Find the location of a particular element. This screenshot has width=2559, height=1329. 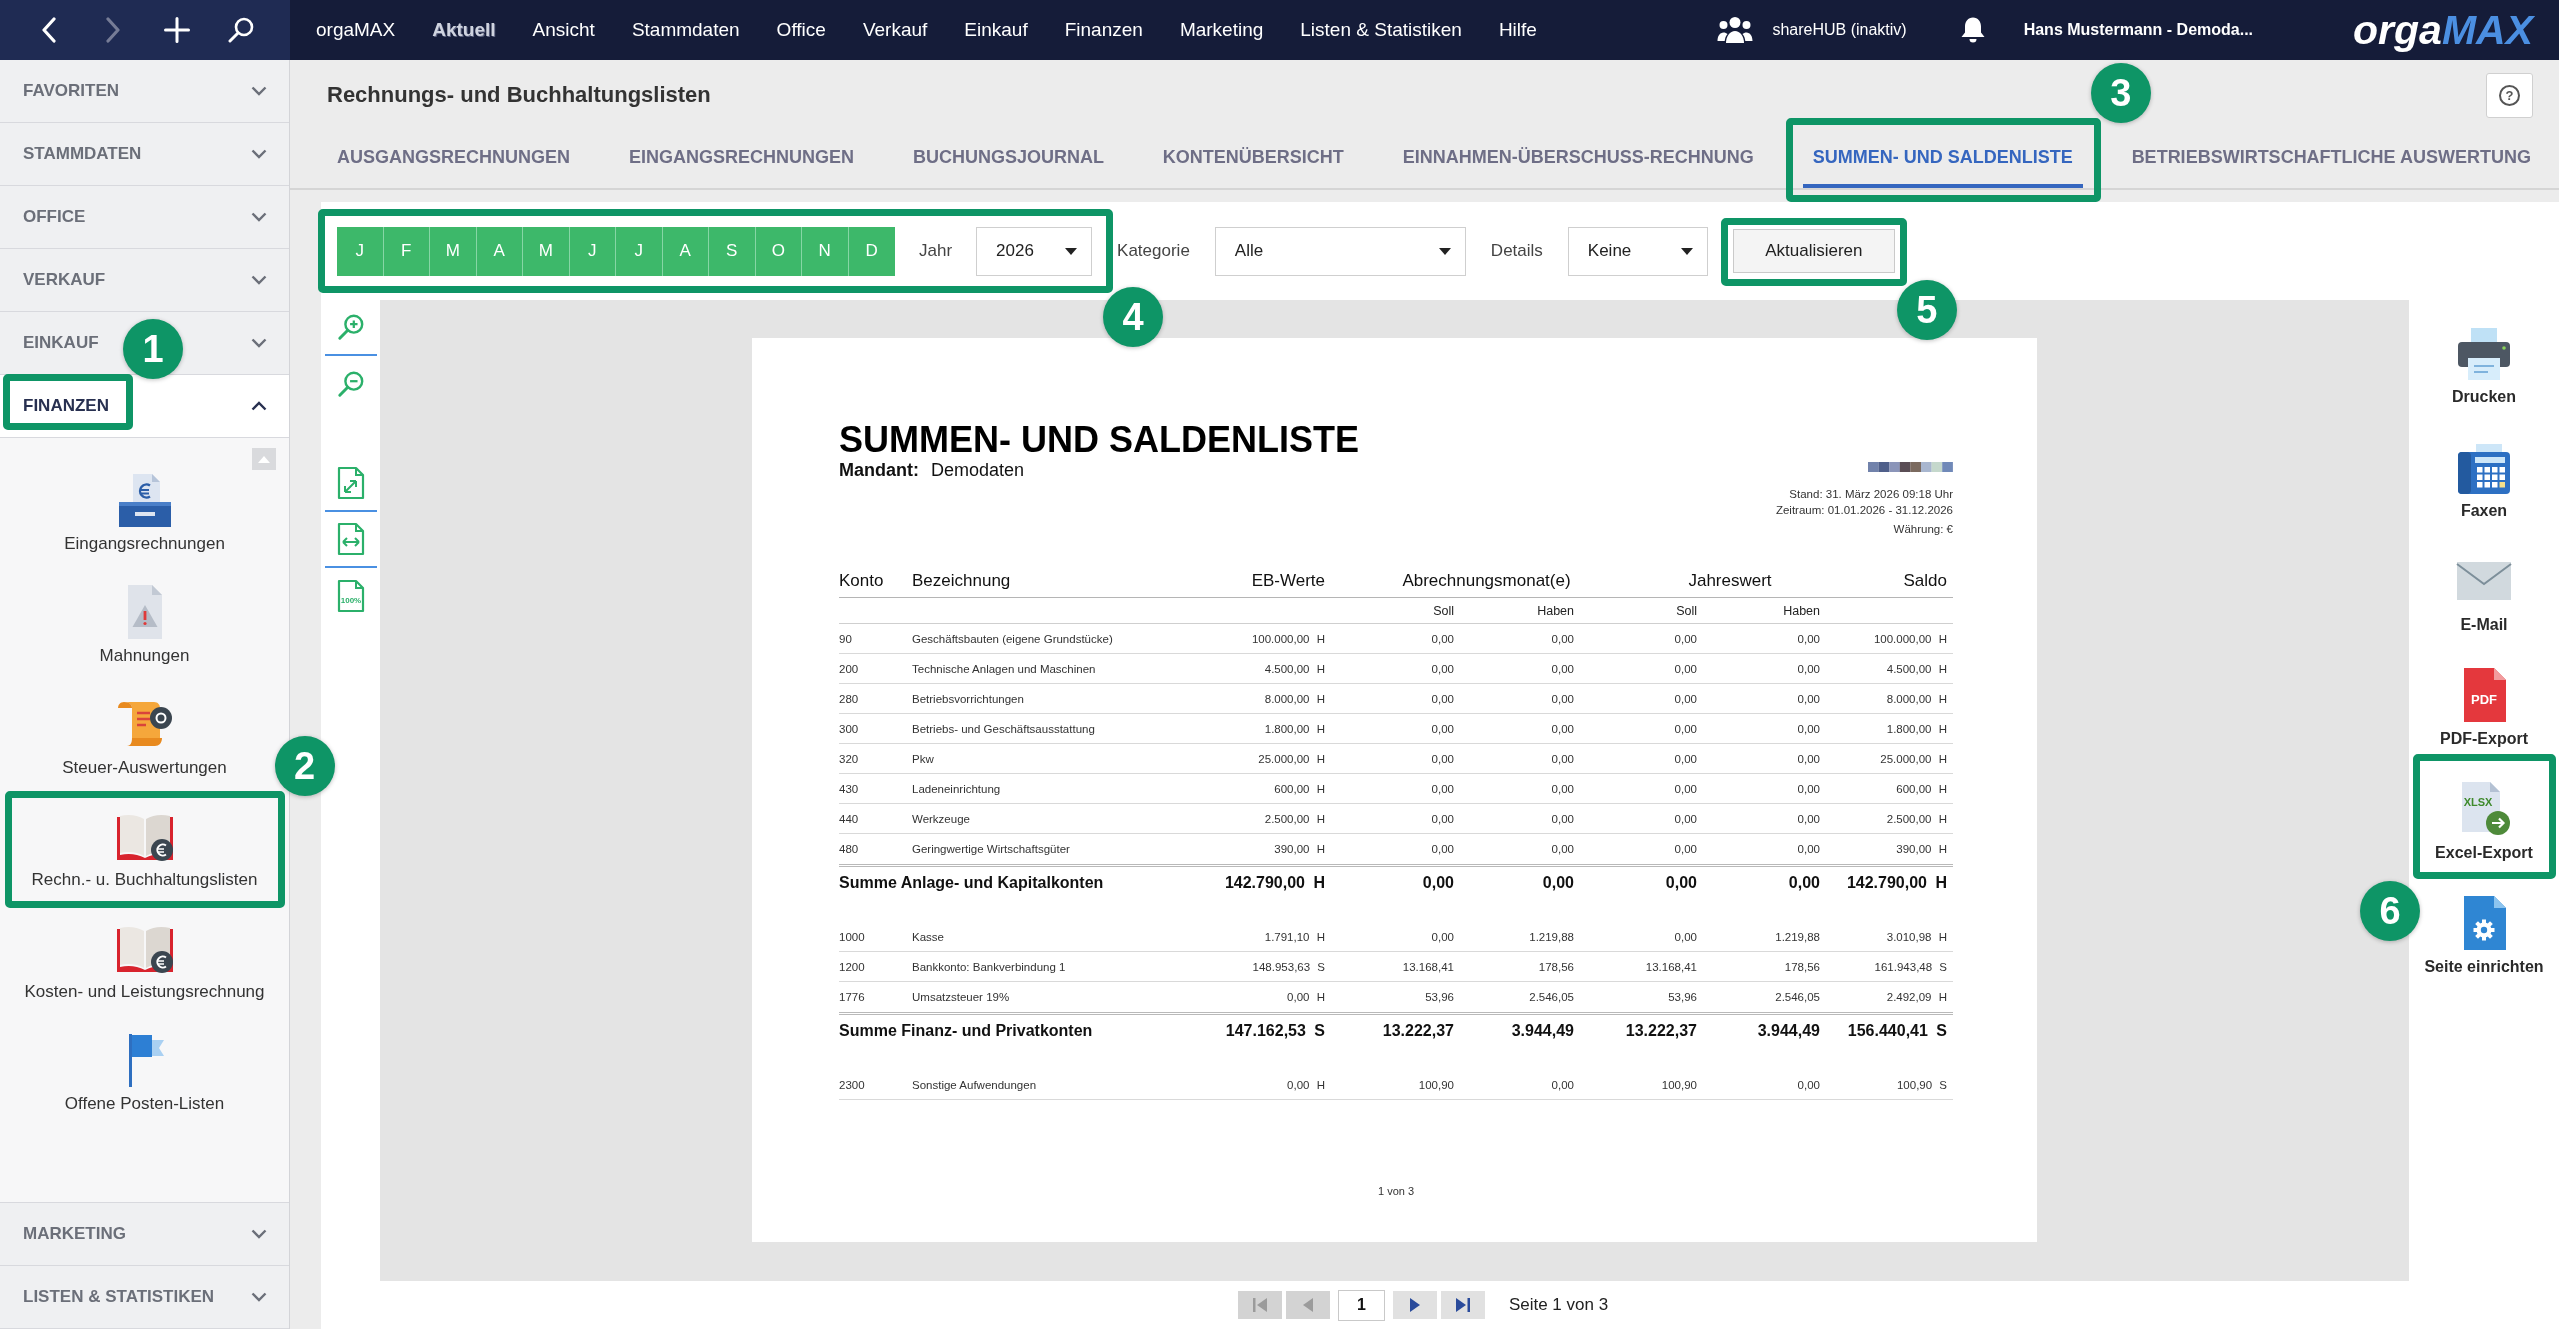

table-cell-text: 480 is located at coordinates (849, 849).